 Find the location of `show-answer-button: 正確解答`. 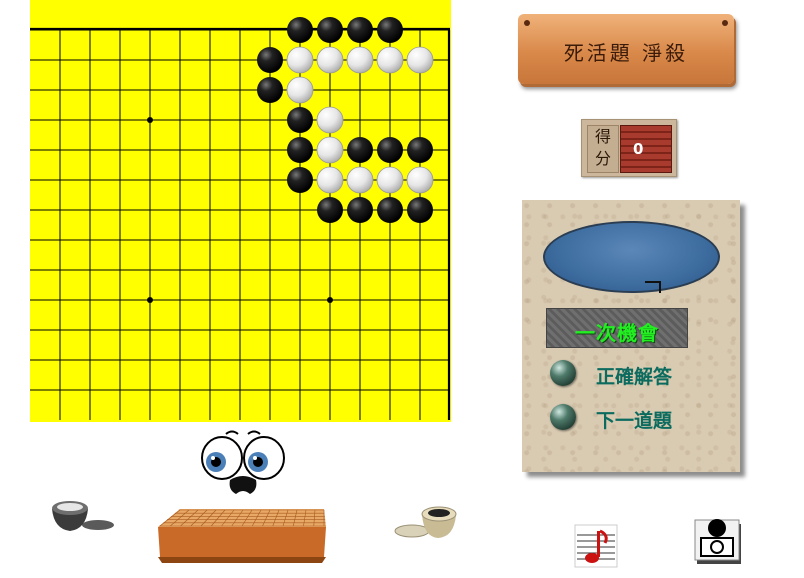

show-answer-button: 正確解答 is located at coordinates (630, 374).